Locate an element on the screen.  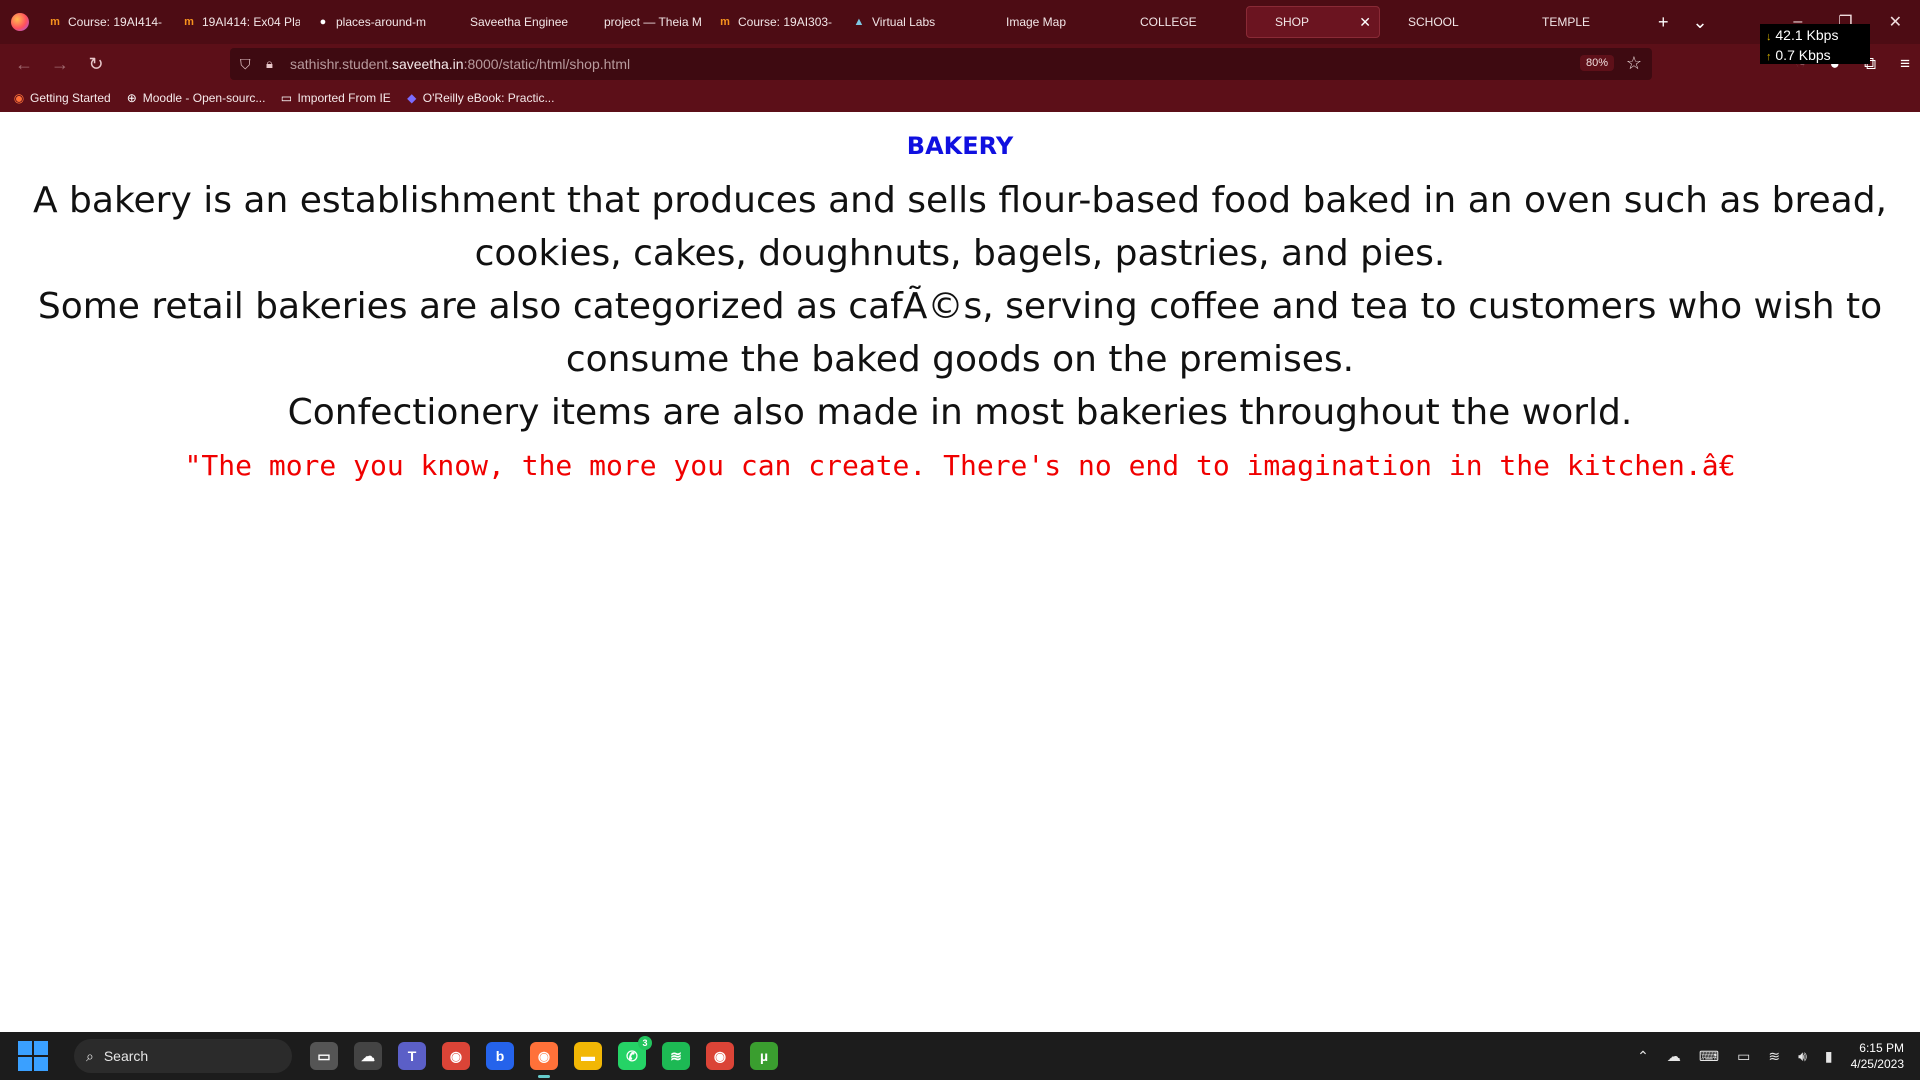
hamburger-menu-icon: ≡ is located at coordinates (1905, 64).